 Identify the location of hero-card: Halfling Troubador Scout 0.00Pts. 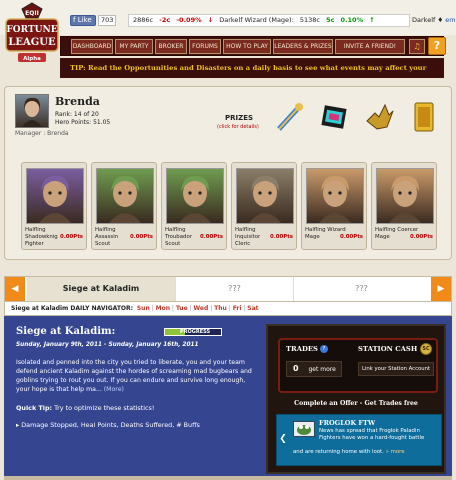
(194, 206).